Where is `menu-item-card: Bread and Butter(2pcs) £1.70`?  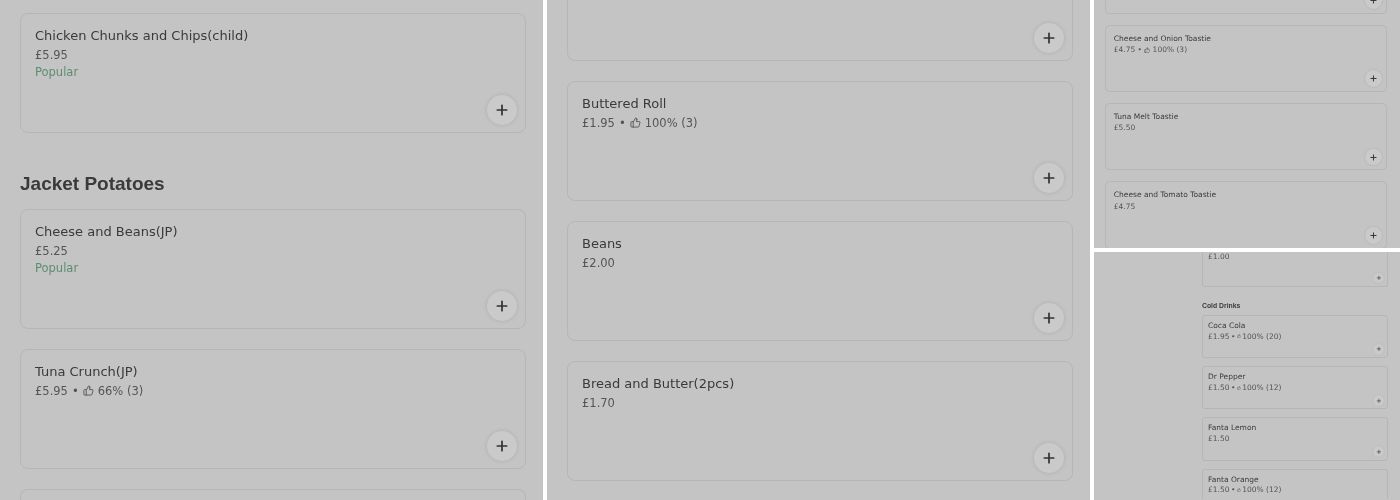 menu-item-card: Bread and Butter(2pcs) £1.70 is located at coordinates (820, 421).